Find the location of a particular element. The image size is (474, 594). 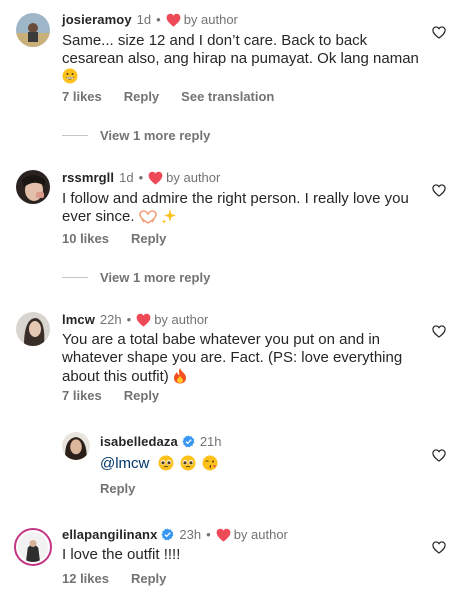

comment-text-line: about this outfit) is located at coordinates (242, 376).